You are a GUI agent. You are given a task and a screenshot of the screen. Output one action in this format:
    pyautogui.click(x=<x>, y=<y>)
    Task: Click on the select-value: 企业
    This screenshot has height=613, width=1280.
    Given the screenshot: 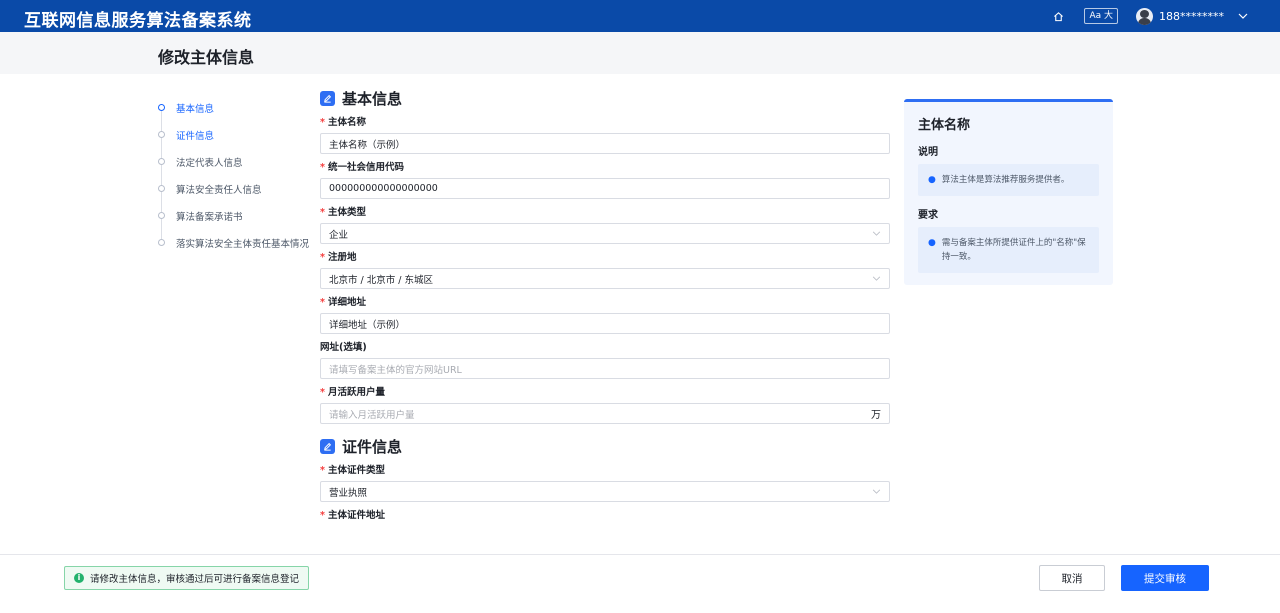 What is the action you would take?
    pyautogui.click(x=339, y=235)
    